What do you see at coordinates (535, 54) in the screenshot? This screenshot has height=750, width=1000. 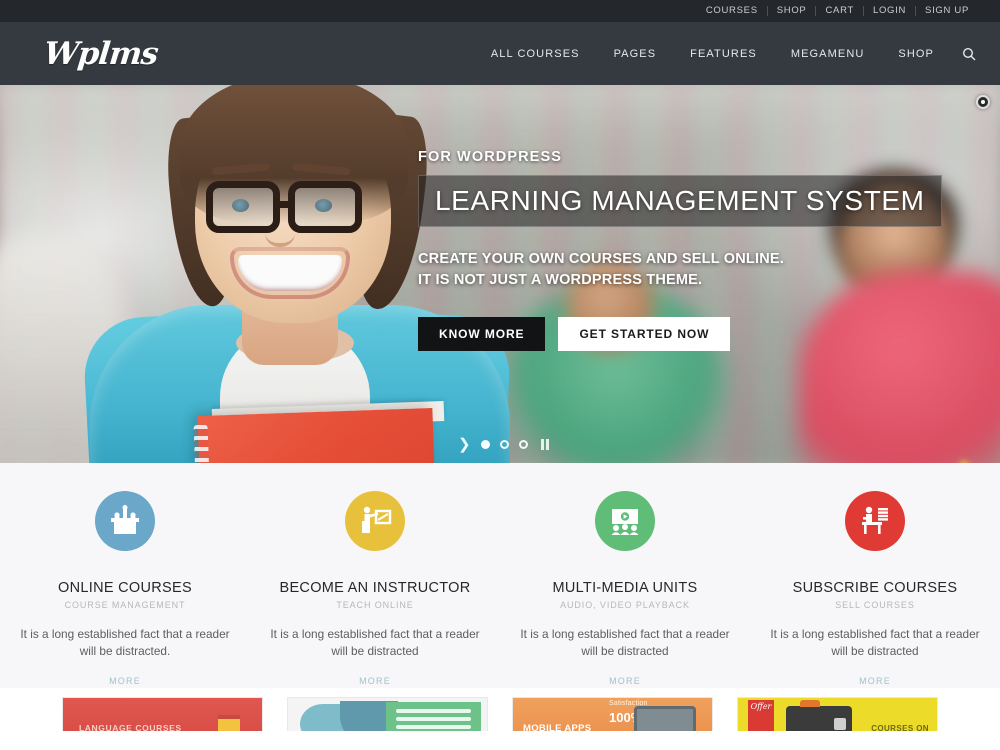 I see `nav-item-all-courses: ALL COURSES` at bounding box center [535, 54].